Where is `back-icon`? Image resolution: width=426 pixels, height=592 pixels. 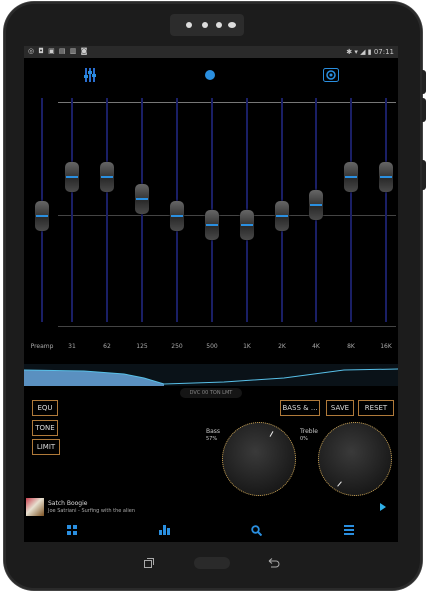 back-icon is located at coordinates (274, 563).